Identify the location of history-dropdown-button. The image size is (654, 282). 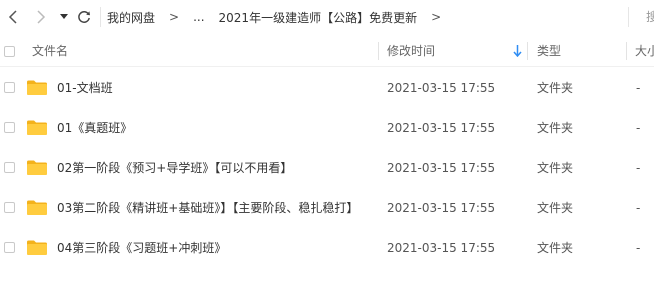
(64, 17).